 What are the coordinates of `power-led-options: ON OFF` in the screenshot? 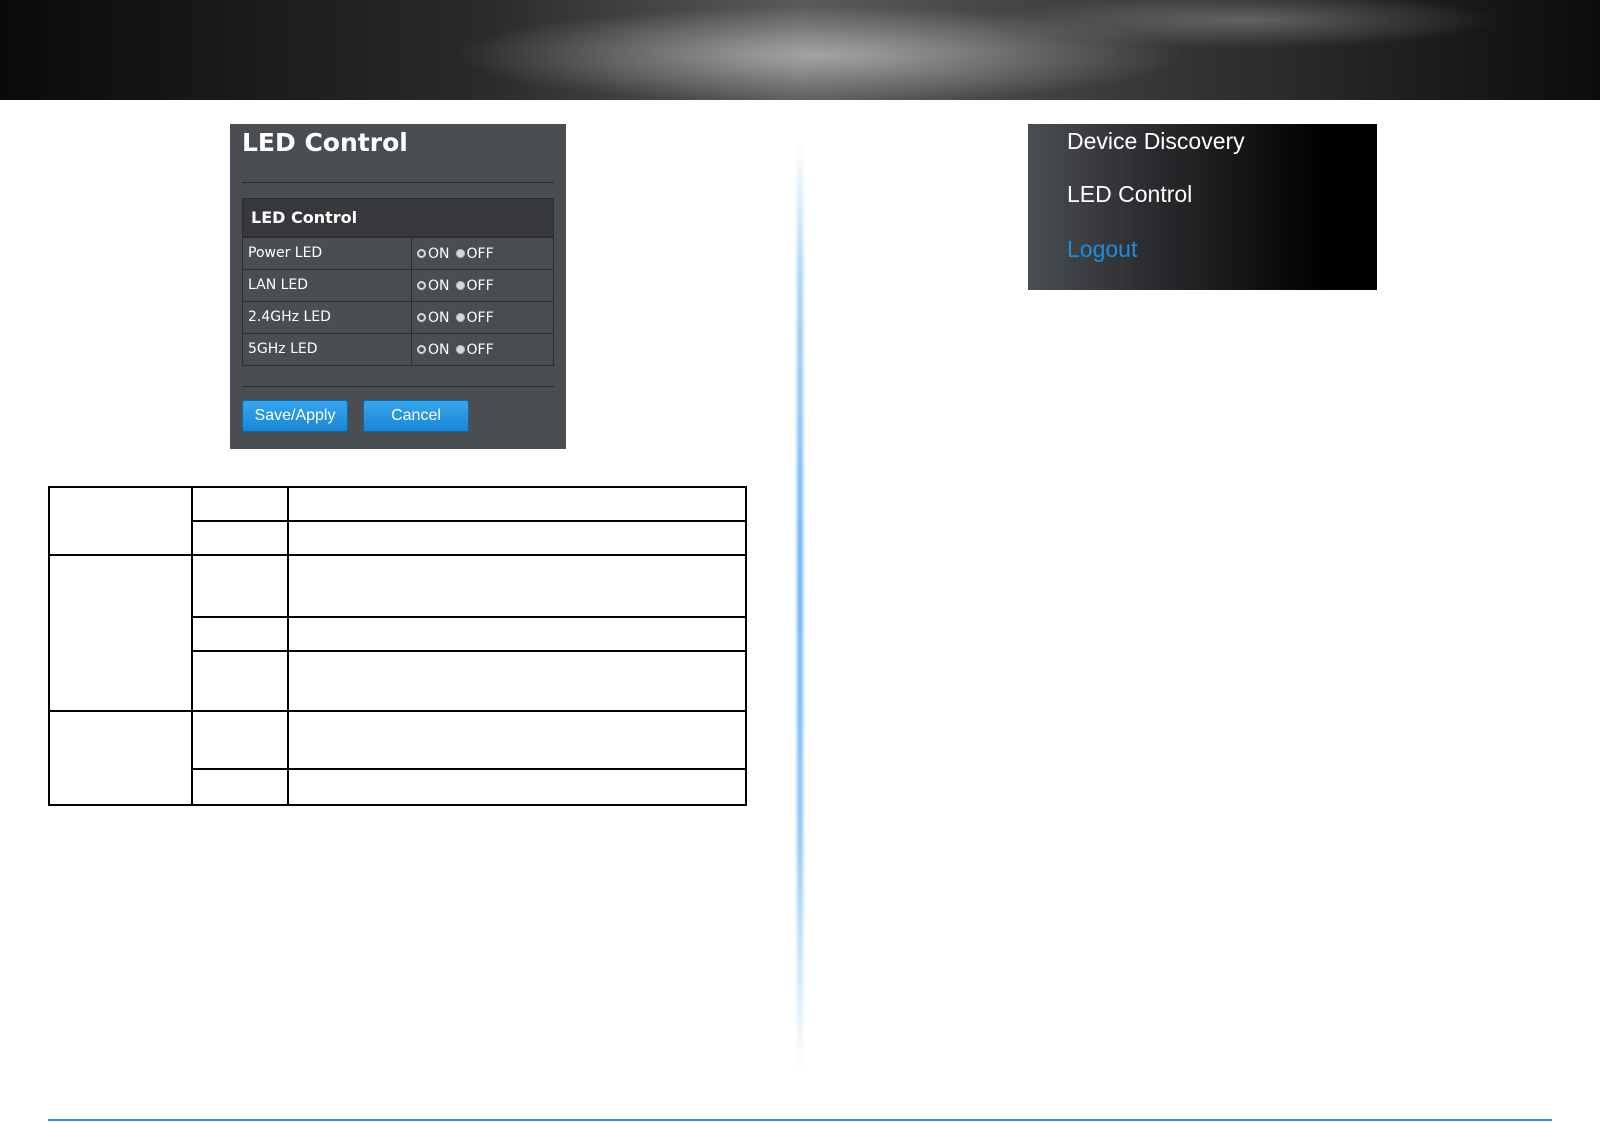 It's located at (482, 253).